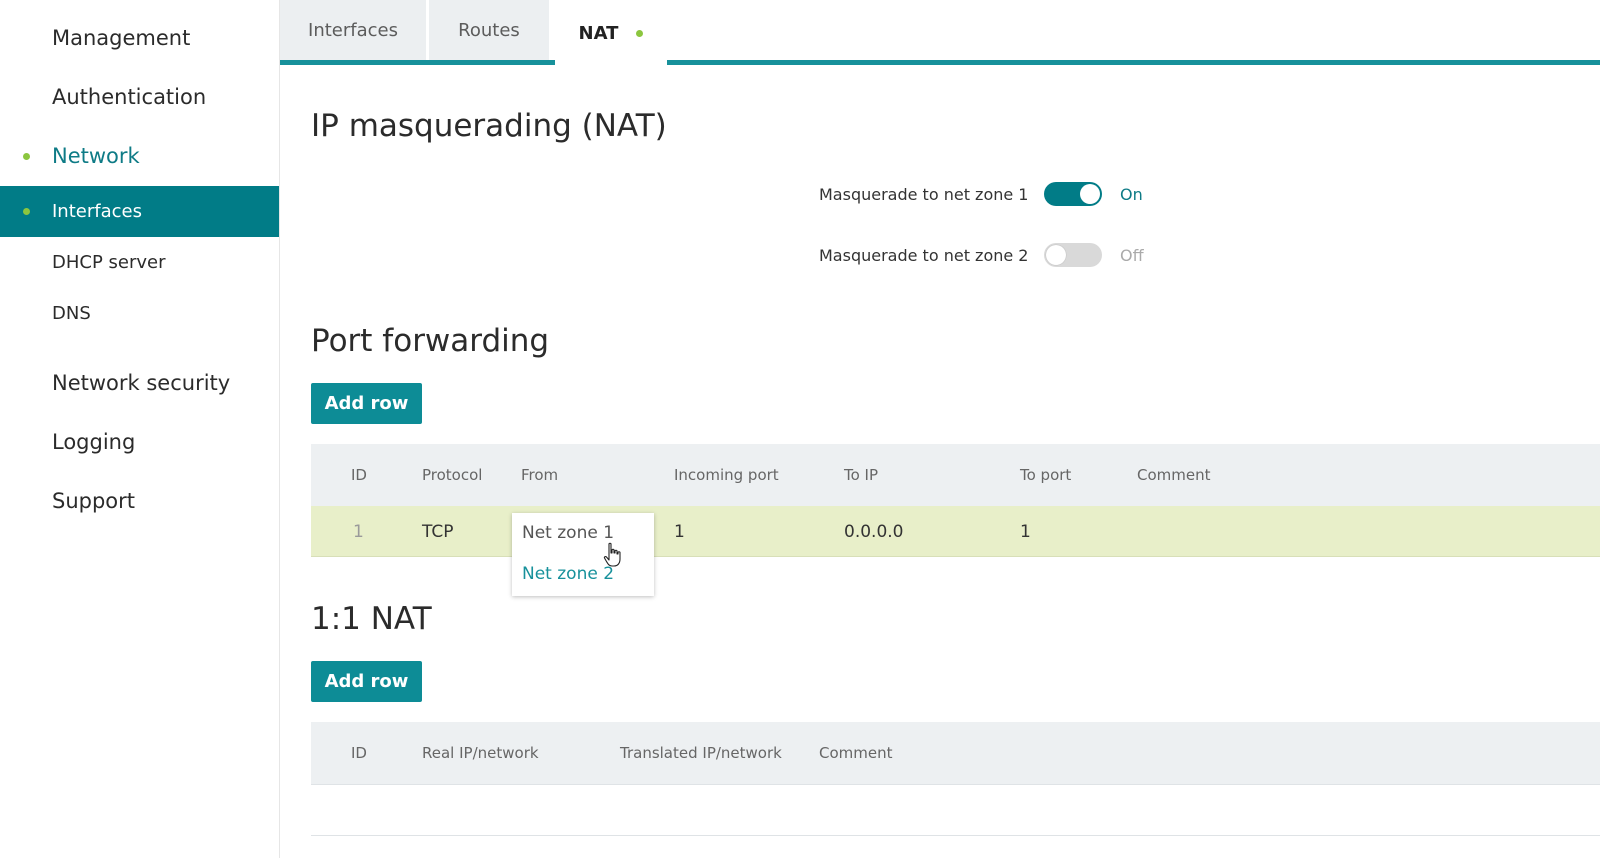  Describe the element at coordinates (640, 33) in the screenshot. I see `active-tab-dot-icon` at that location.